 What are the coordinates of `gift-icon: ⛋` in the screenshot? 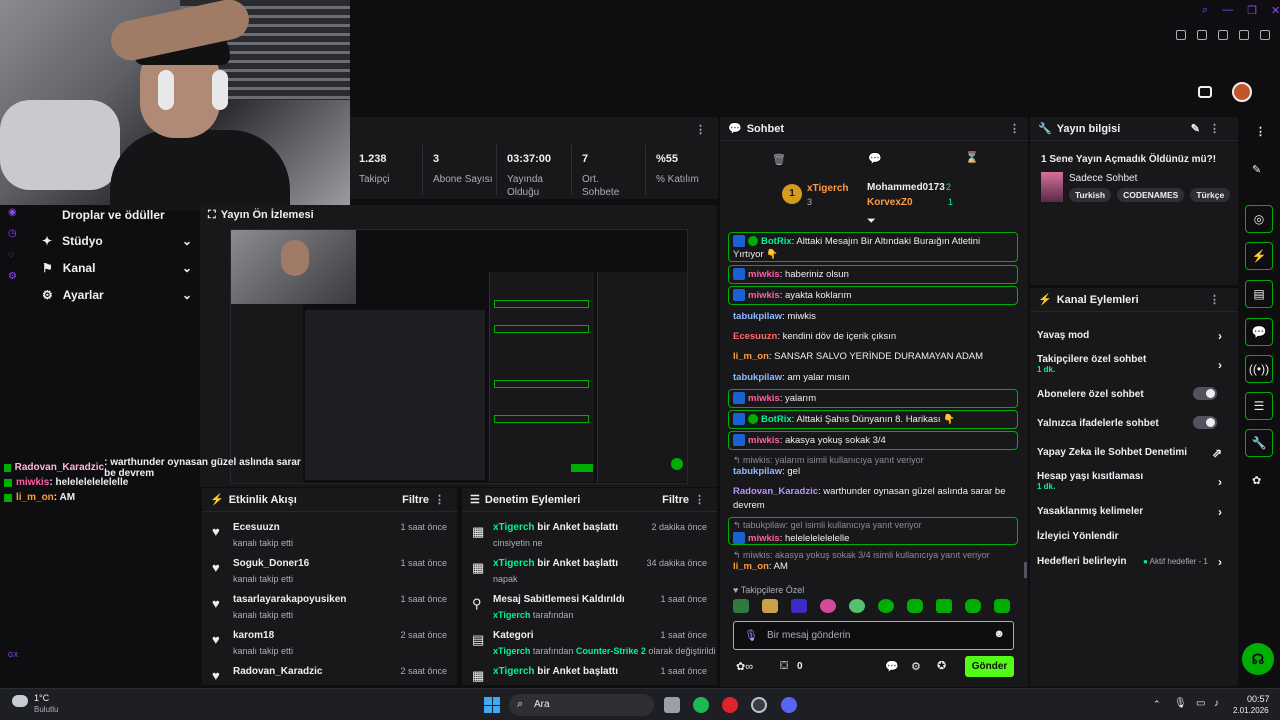 It's located at (784, 666).